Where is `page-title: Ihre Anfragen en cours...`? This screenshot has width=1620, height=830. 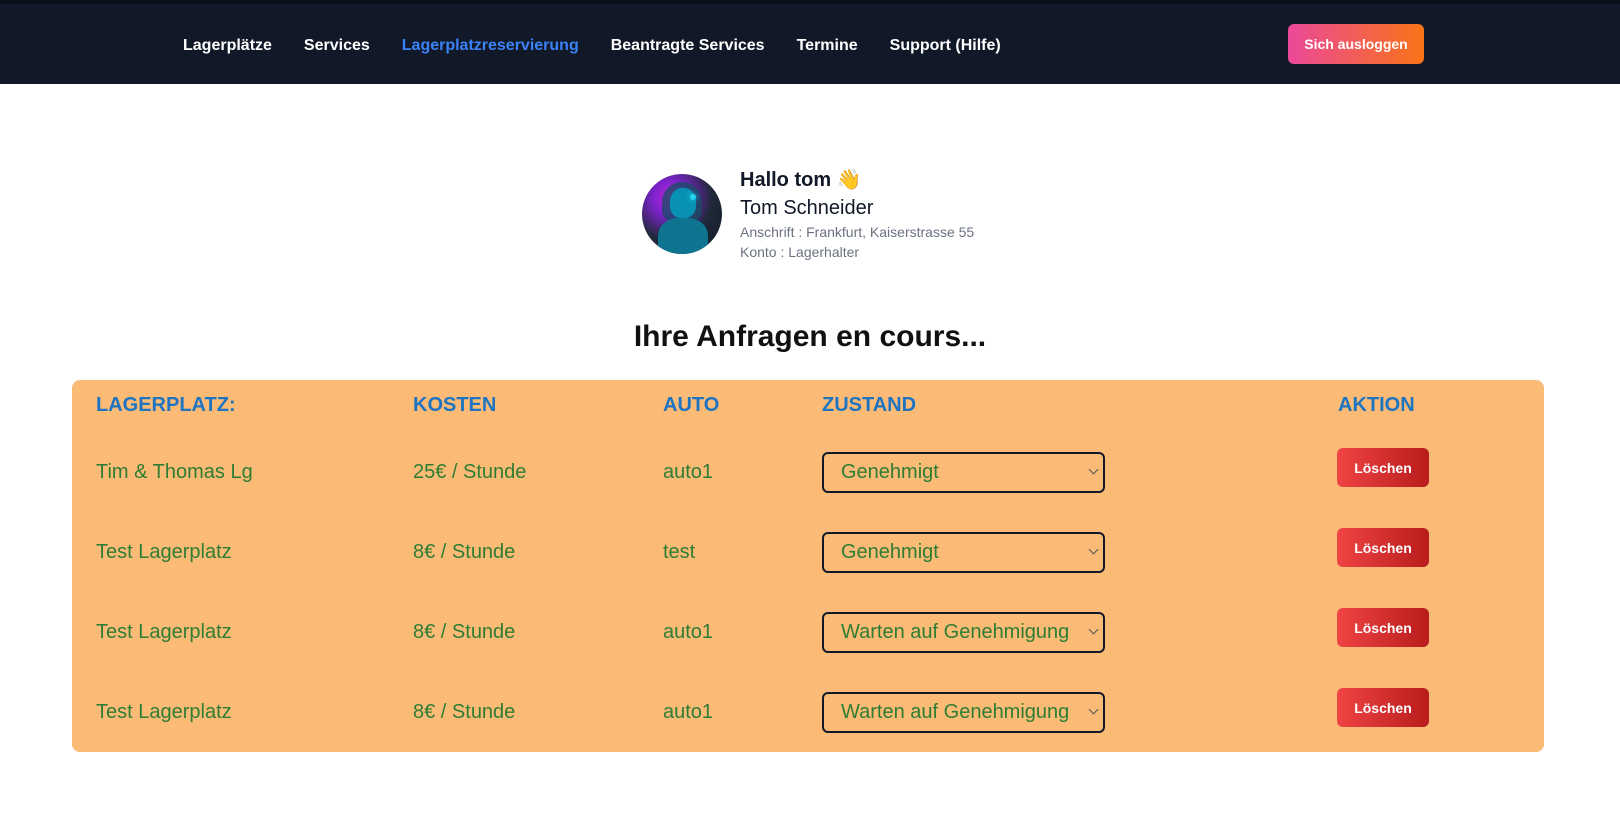 page-title: Ihre Anfragen en cours... is located at coordinates (810, 336).